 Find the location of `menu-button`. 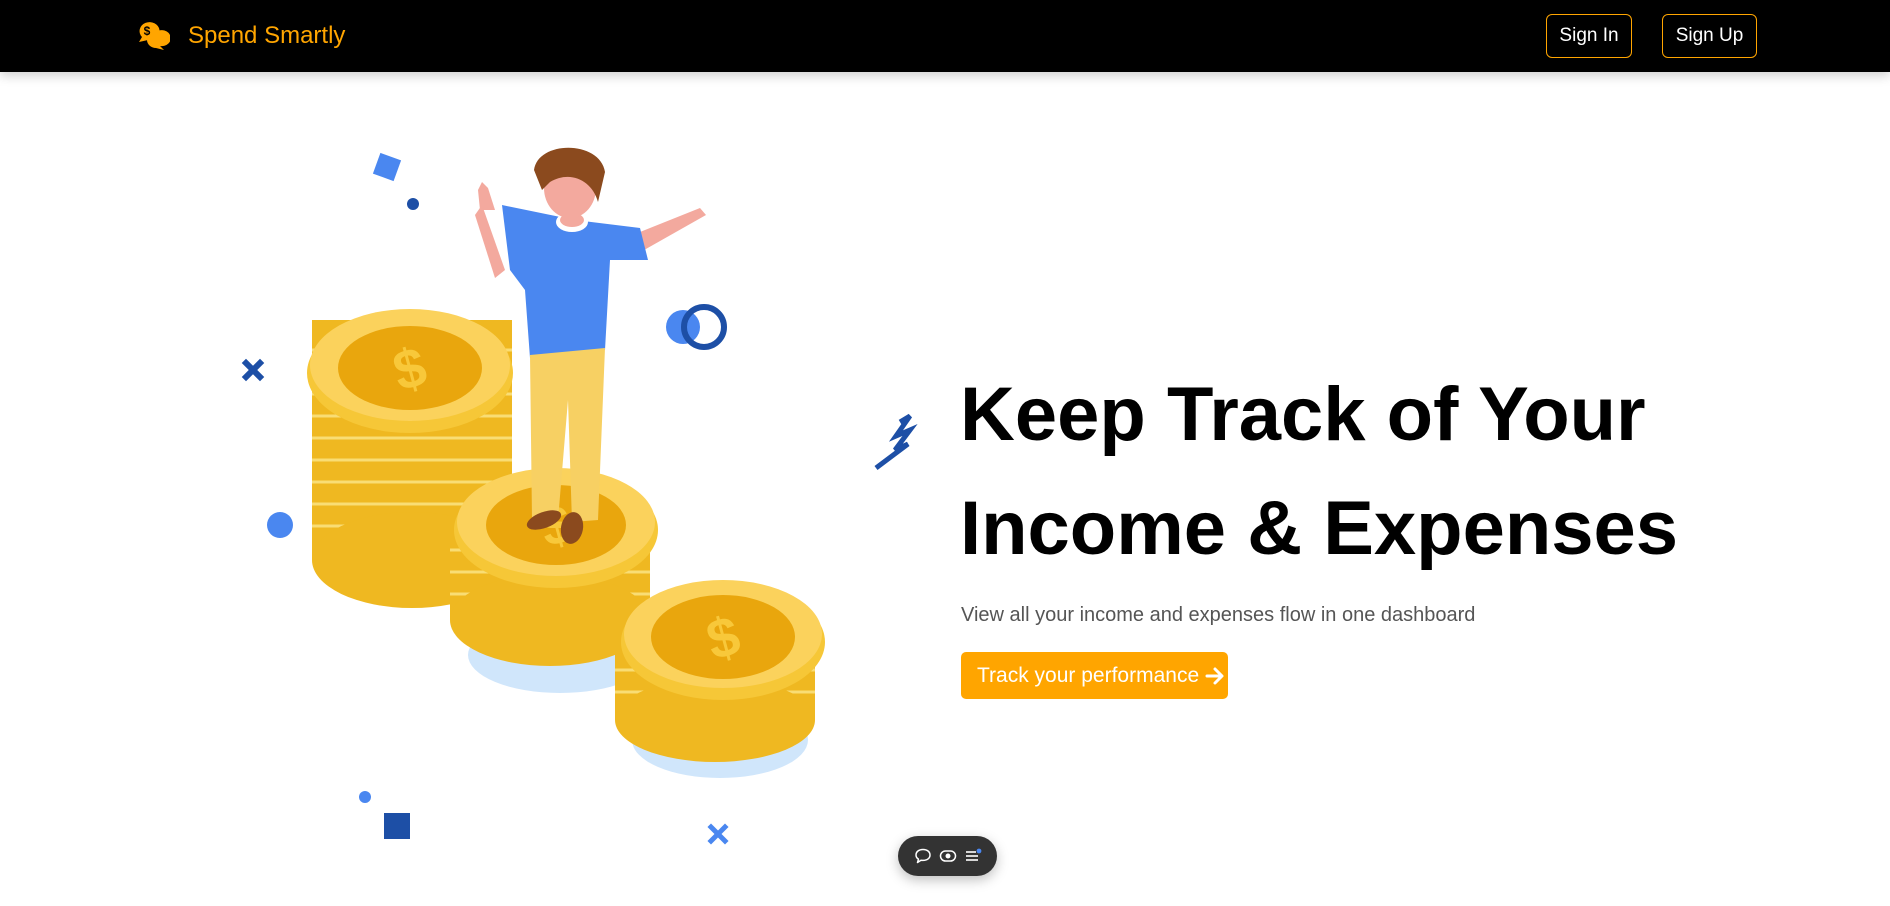

menu-button is located at coordinates (973, 856).